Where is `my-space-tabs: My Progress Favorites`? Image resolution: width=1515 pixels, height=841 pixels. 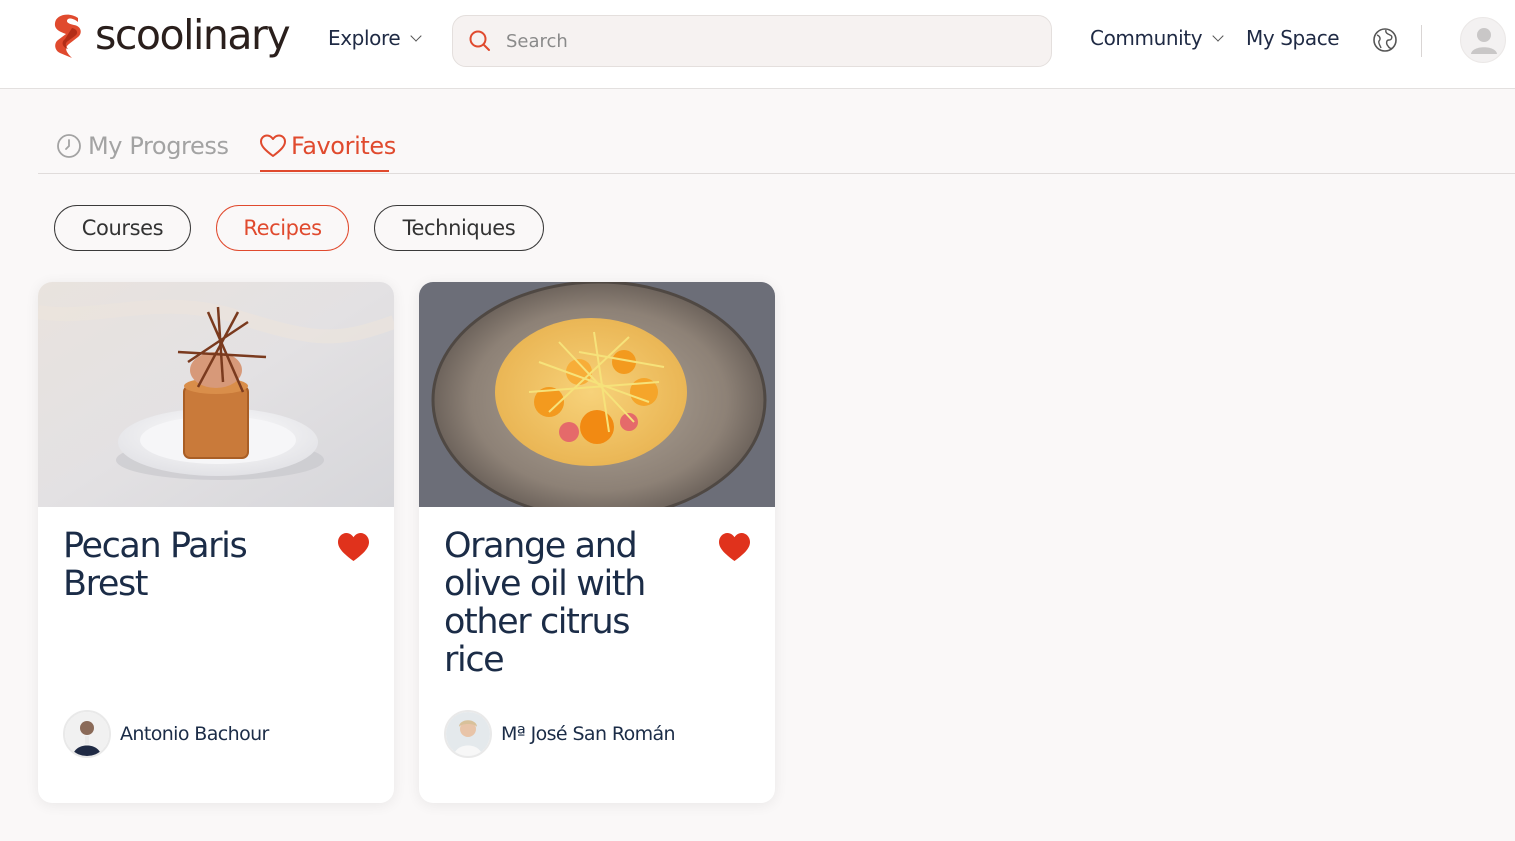
my-space-tabs: My Progress Favorites is located at coordinates (776, 146).